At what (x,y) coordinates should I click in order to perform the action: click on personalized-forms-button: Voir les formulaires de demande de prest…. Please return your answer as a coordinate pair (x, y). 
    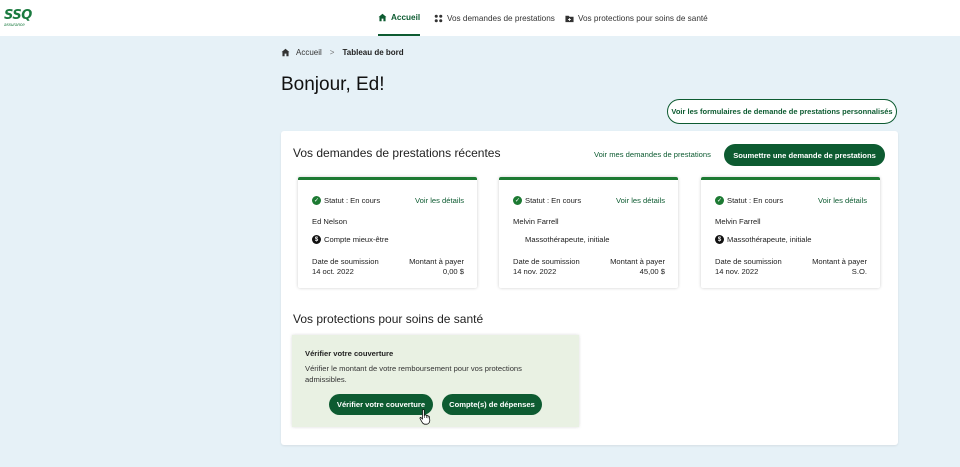
    Looking at the image, I should click on (782, 111).